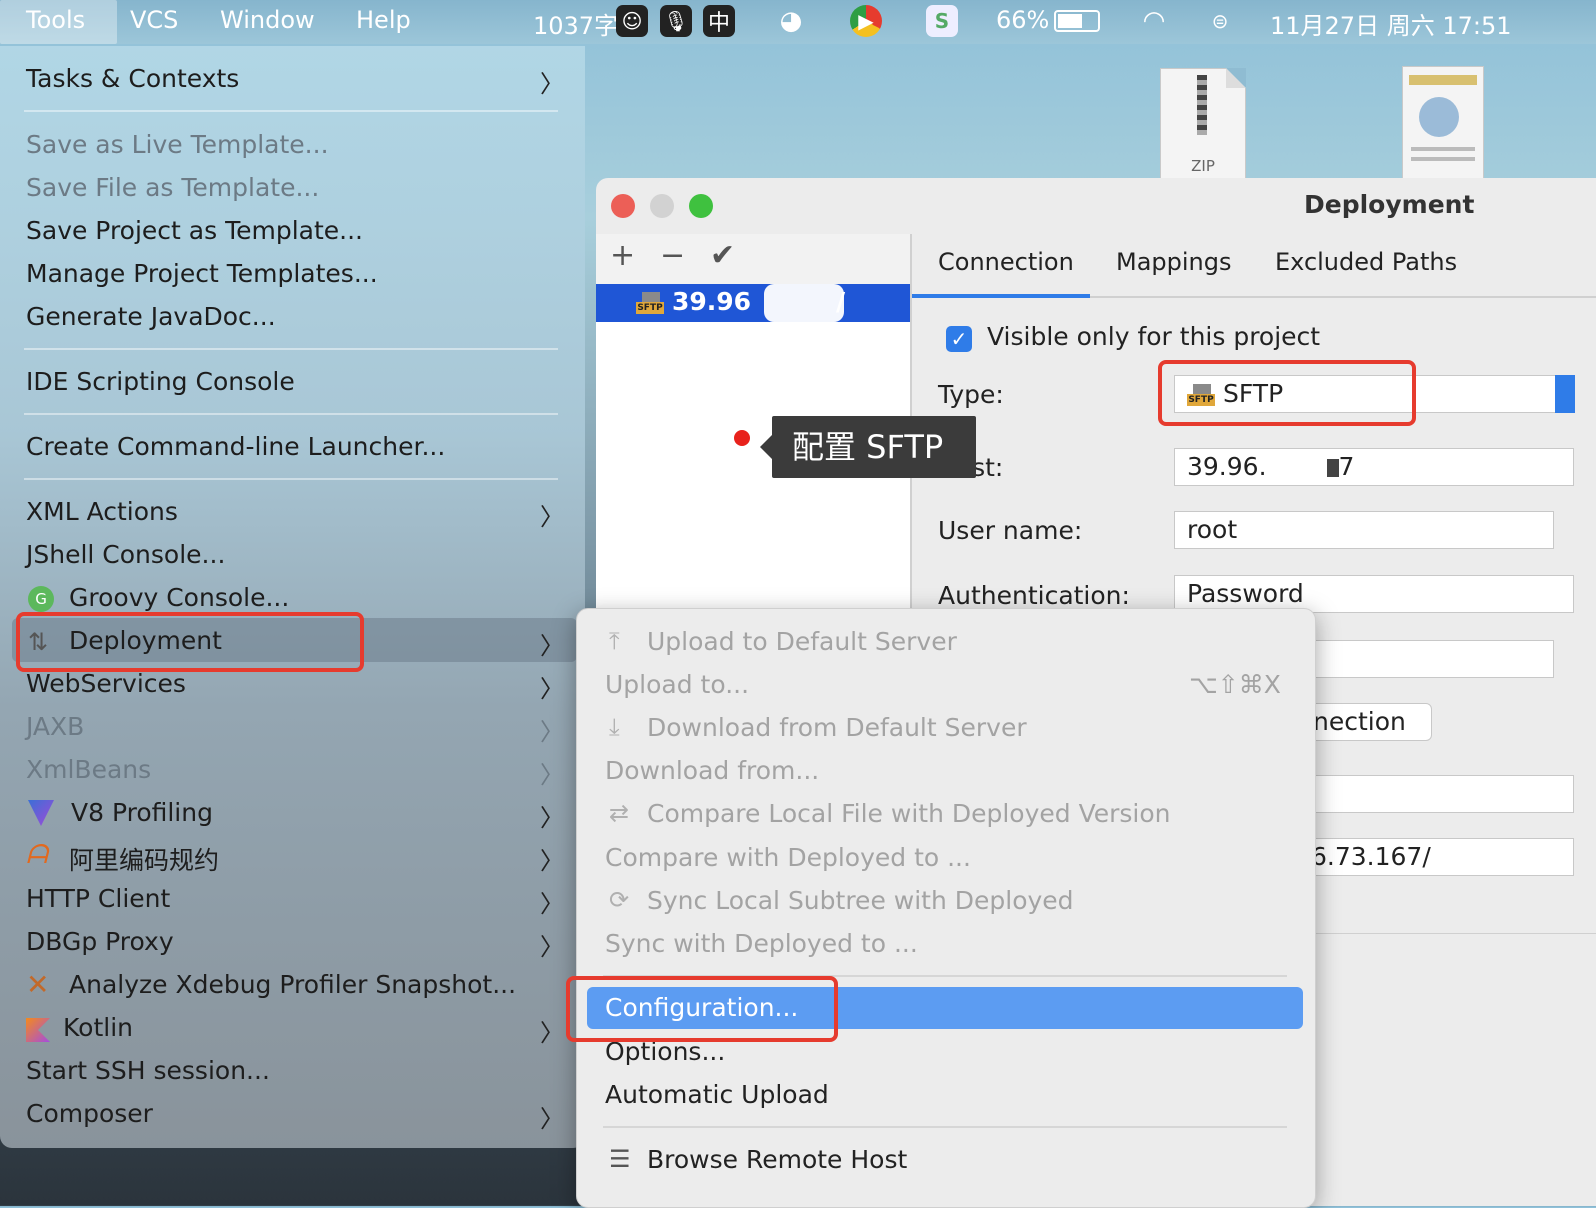 The height and width of the screenshot is (1208, 1596). I want to click on minimize-window-button, so click(662, 206).